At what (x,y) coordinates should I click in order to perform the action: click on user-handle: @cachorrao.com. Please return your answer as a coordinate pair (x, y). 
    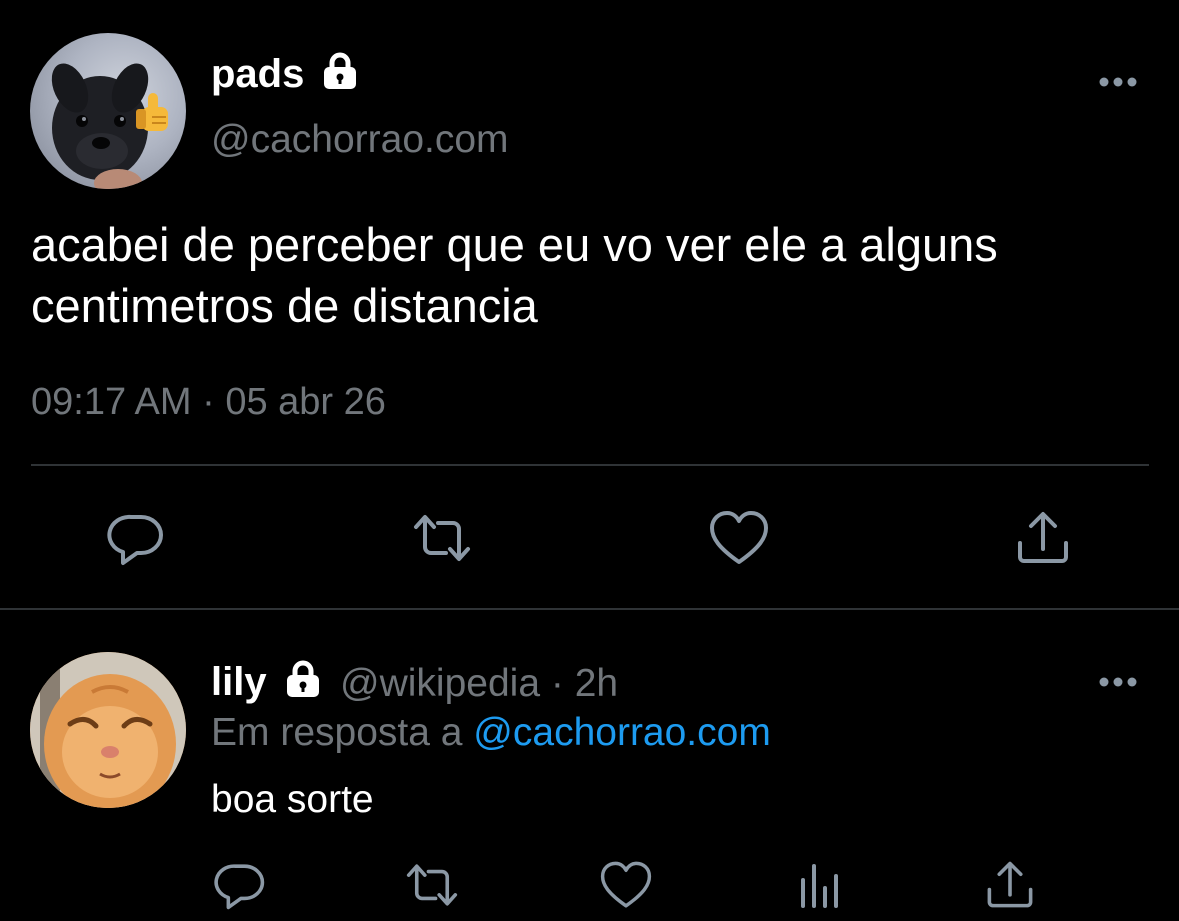
    Looking at the image, I should click on (360, 140).